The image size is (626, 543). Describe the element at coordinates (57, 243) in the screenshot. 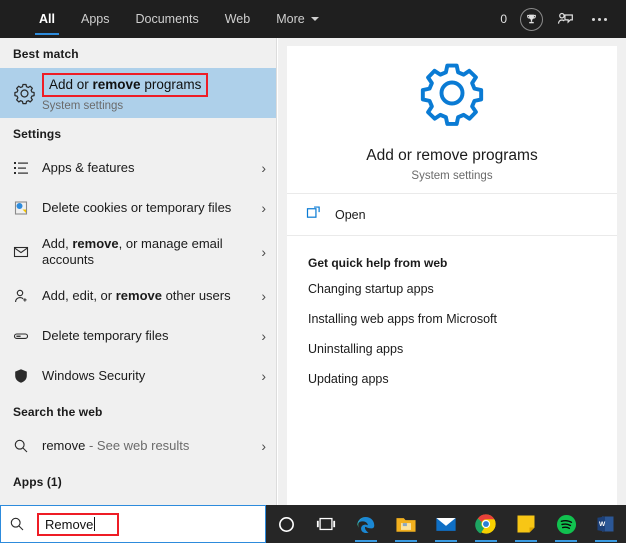

I see `label-prefix: Add,` at that location.